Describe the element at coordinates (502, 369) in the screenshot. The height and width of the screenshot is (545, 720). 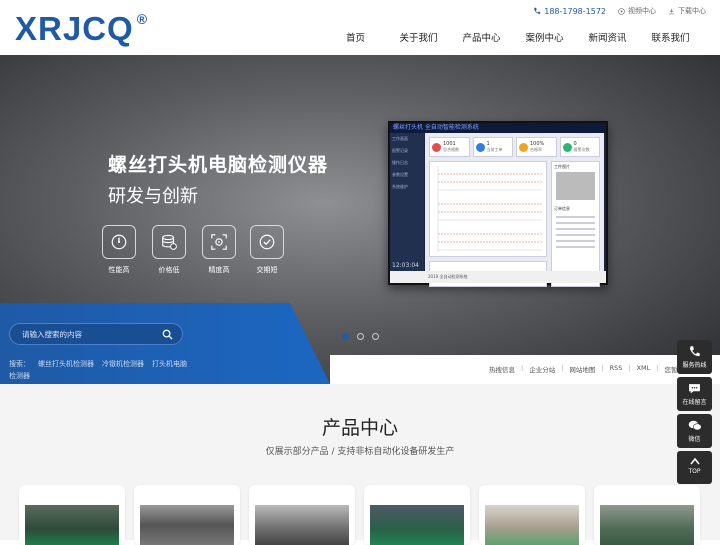
I see `link-hot-info: 热搜信息` at that location.